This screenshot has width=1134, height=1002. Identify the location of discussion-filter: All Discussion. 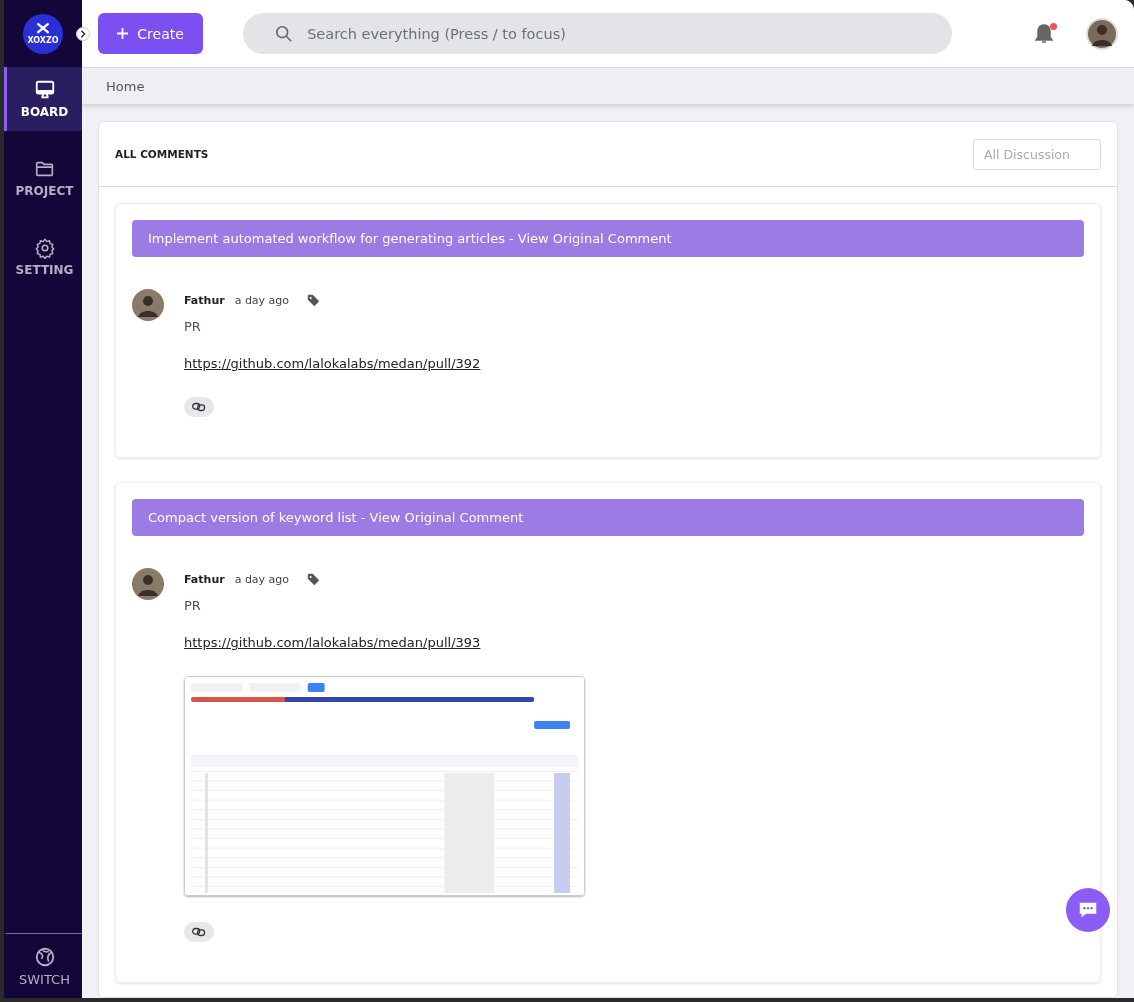
(1037, 154).